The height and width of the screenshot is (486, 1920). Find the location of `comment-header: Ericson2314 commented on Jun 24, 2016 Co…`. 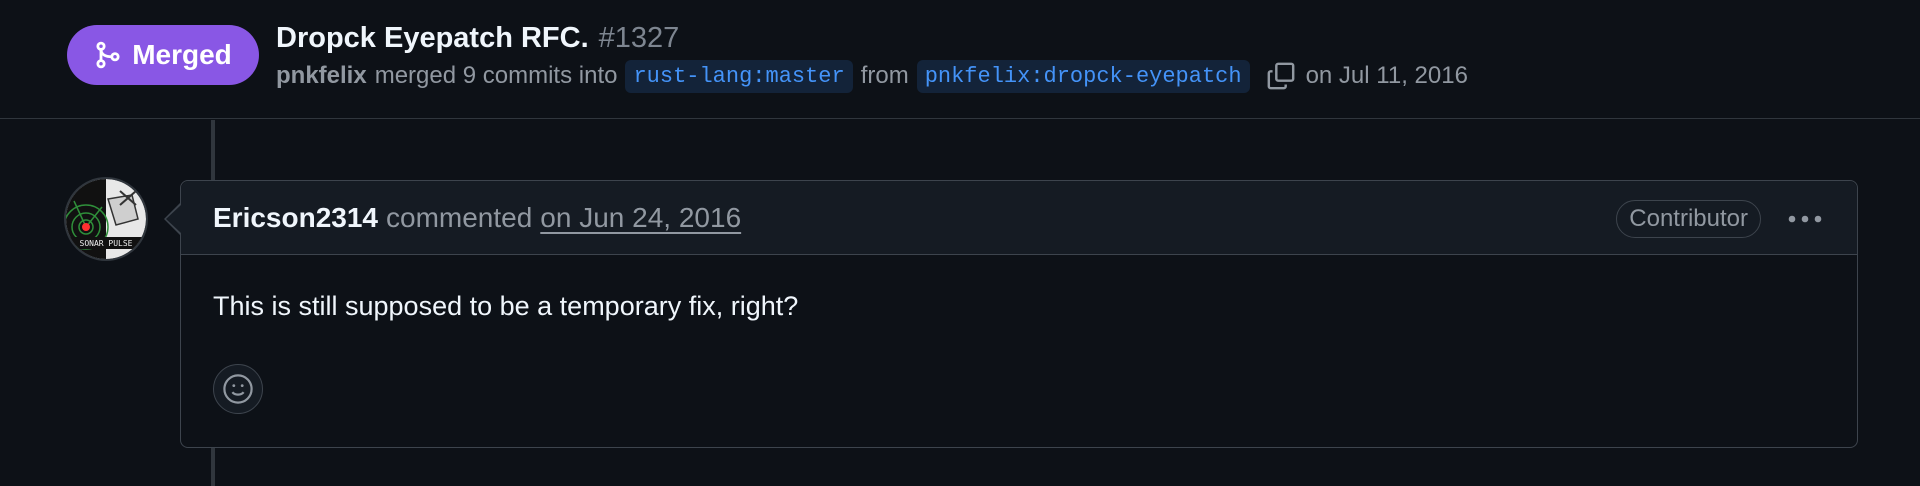

comment-header: Ericson2314 commented on Jun 24, 2016 Co… is located at coordinates (1019, 218).